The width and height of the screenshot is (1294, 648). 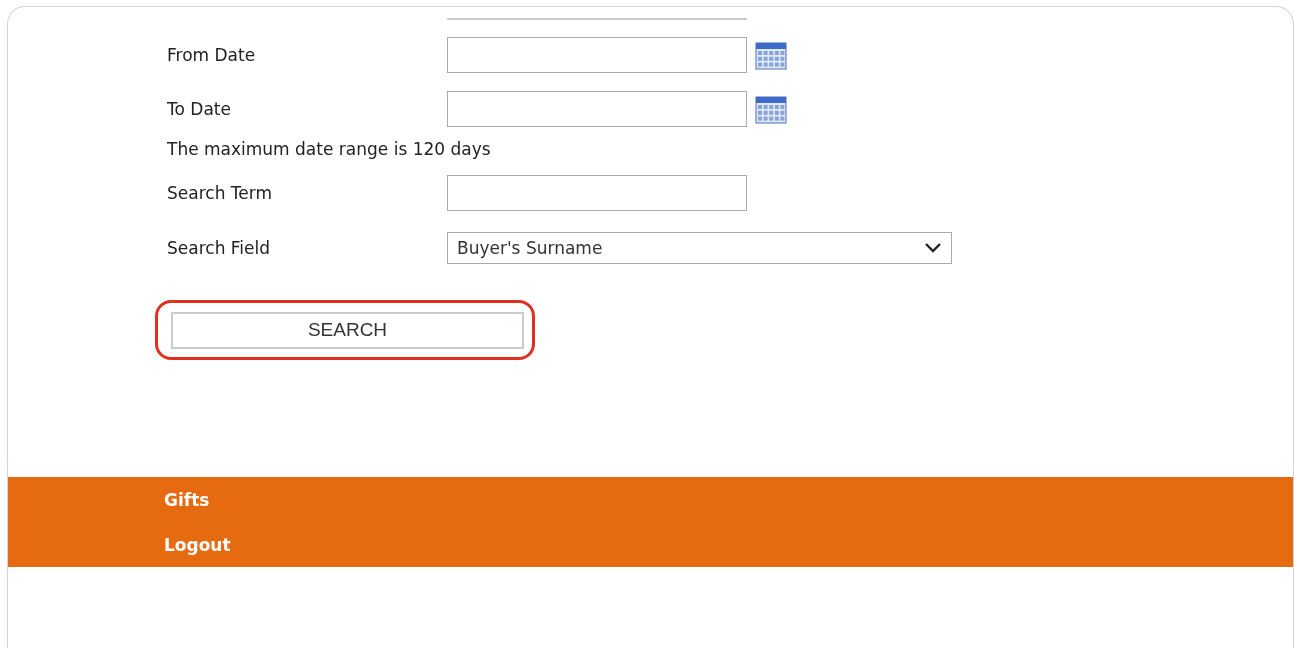 What do you see at coordinates (220, 193) in the screenshot?
I see `field-label: Search Term` at bounding box center [220, 193].